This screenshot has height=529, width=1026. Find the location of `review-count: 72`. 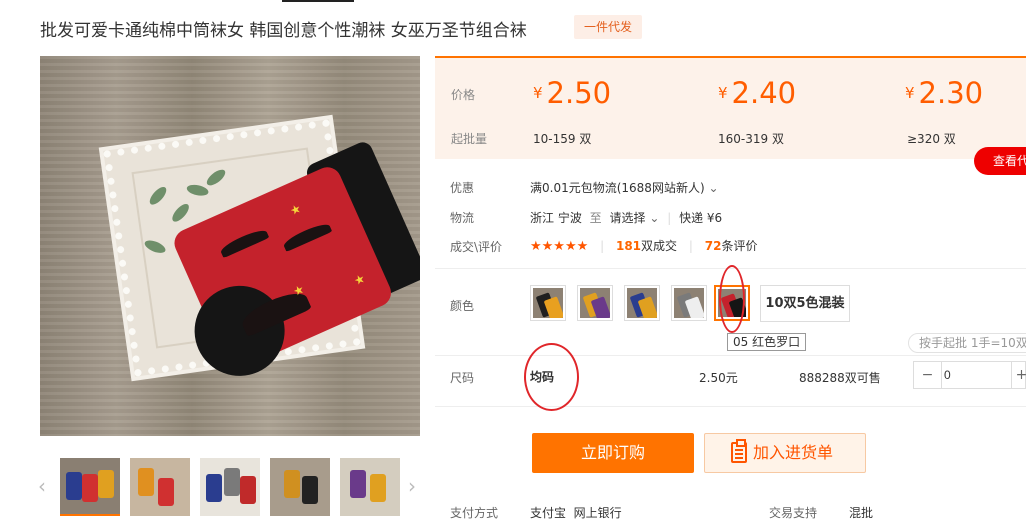

review-count: 72 is located at coordinates (713, 246).